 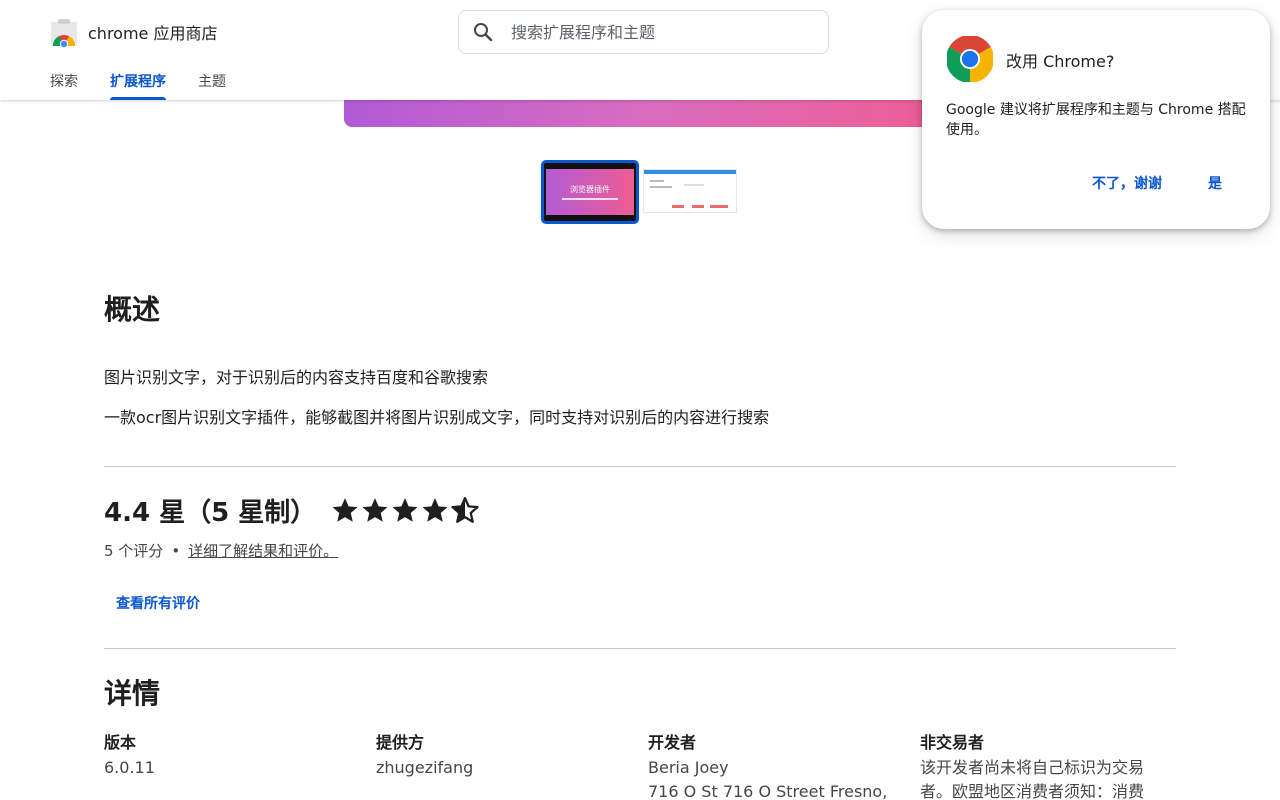 I want to click on detail-value: zhugezifang, so click(x=425, y=767).